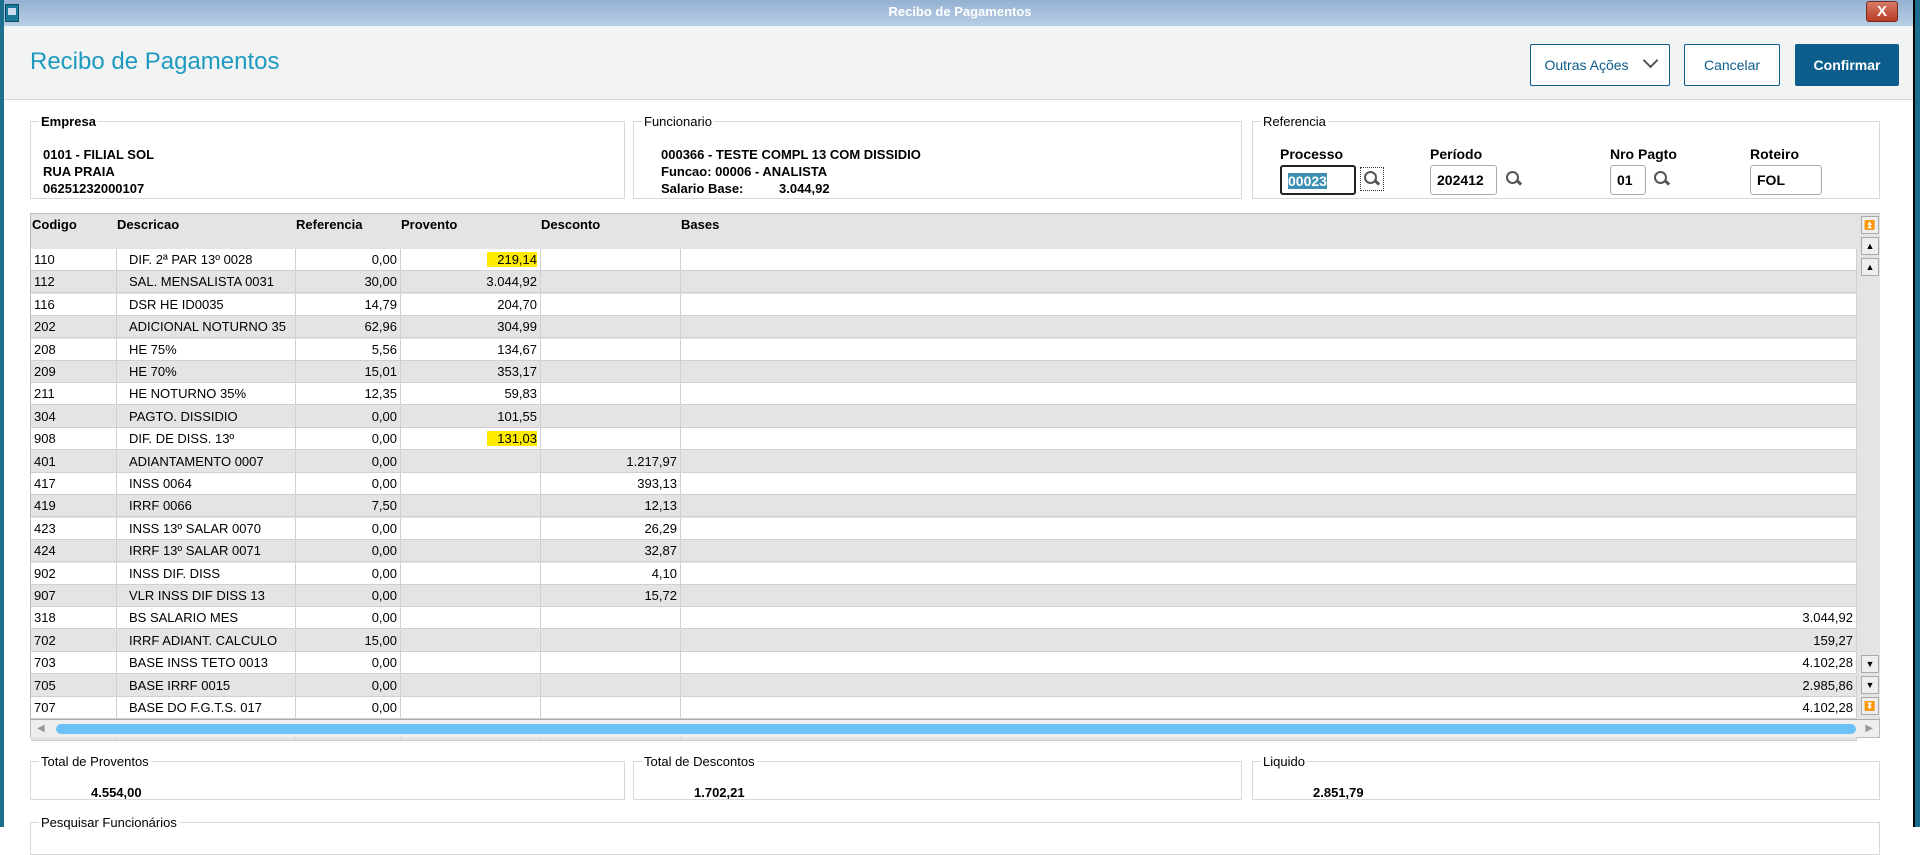  Describe the element at coordinates (944, 461) in the screenshot. I see `table-row: 401 ADIANTAMENTO 0007 0,00 1.217,97` at that location.